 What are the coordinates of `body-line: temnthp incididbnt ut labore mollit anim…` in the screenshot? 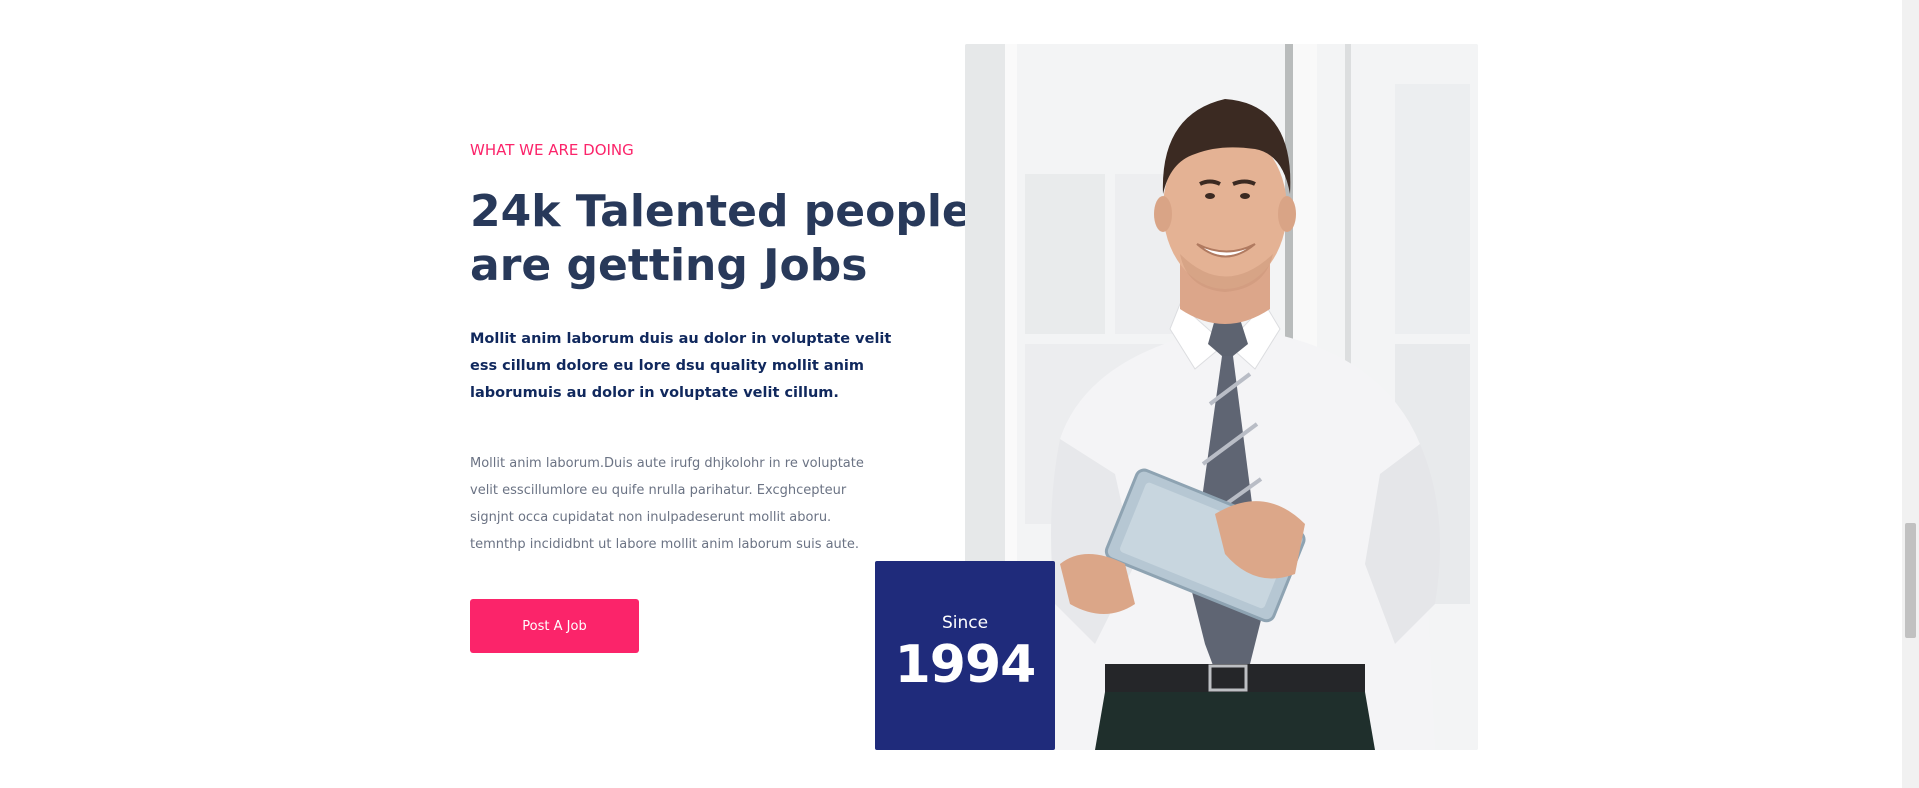 It's located at (665, 544).